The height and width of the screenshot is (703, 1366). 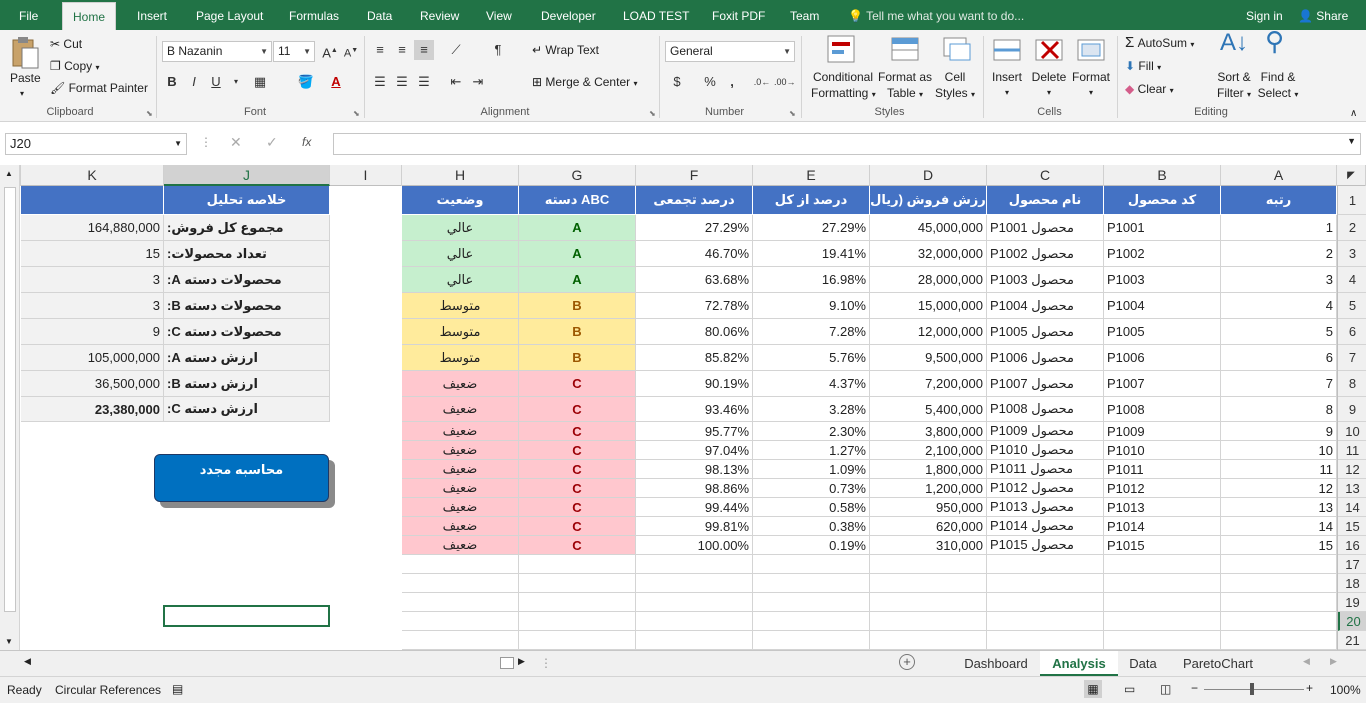 What do you see at coordinates (928, 507) in the screenshot?
I see `table-cell-val: 950,000` at bounding box center [928, 507].